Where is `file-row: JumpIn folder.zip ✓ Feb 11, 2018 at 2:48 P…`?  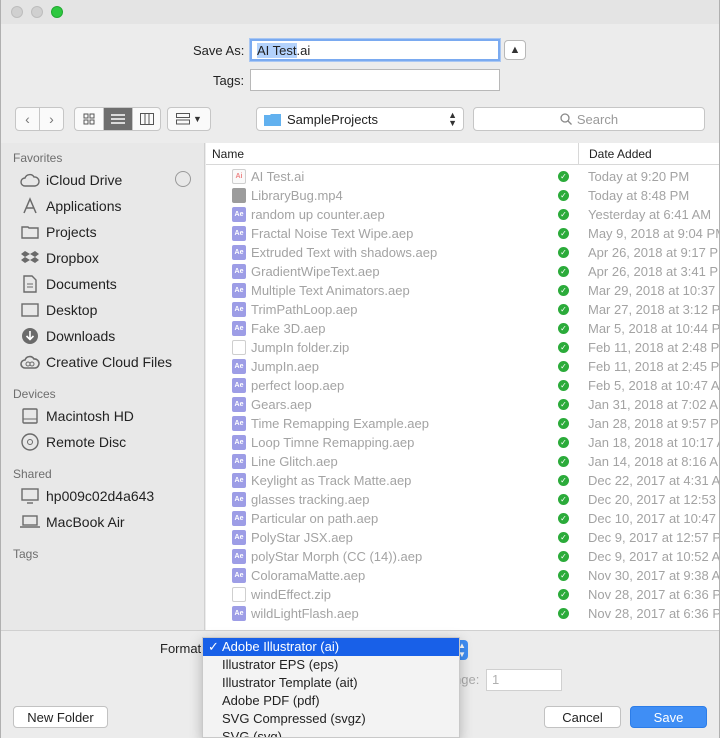
file-row: JumpIn folder.zip ✓ Feb 11, 2018 at 2:48 P… is located at coordinates (462, 347).